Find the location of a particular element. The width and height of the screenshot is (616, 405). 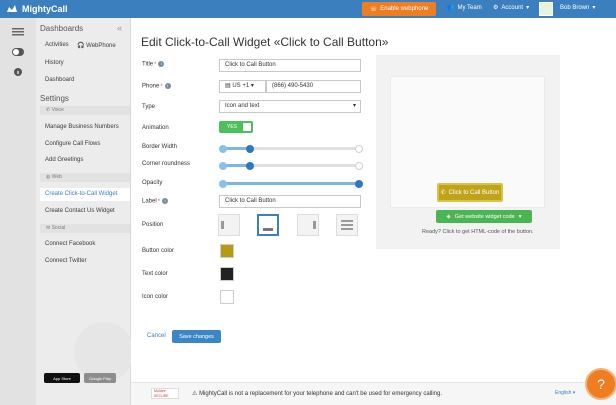

position-full-icon is located at coordinates (347, 225).